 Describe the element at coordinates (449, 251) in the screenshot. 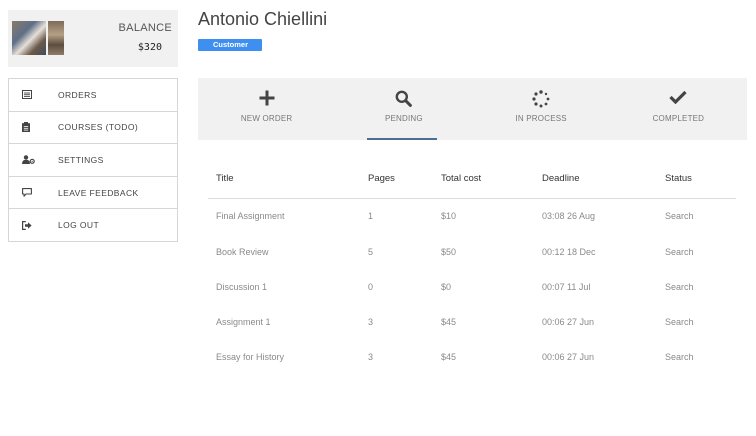

I see `order-cost: $50` at that location.